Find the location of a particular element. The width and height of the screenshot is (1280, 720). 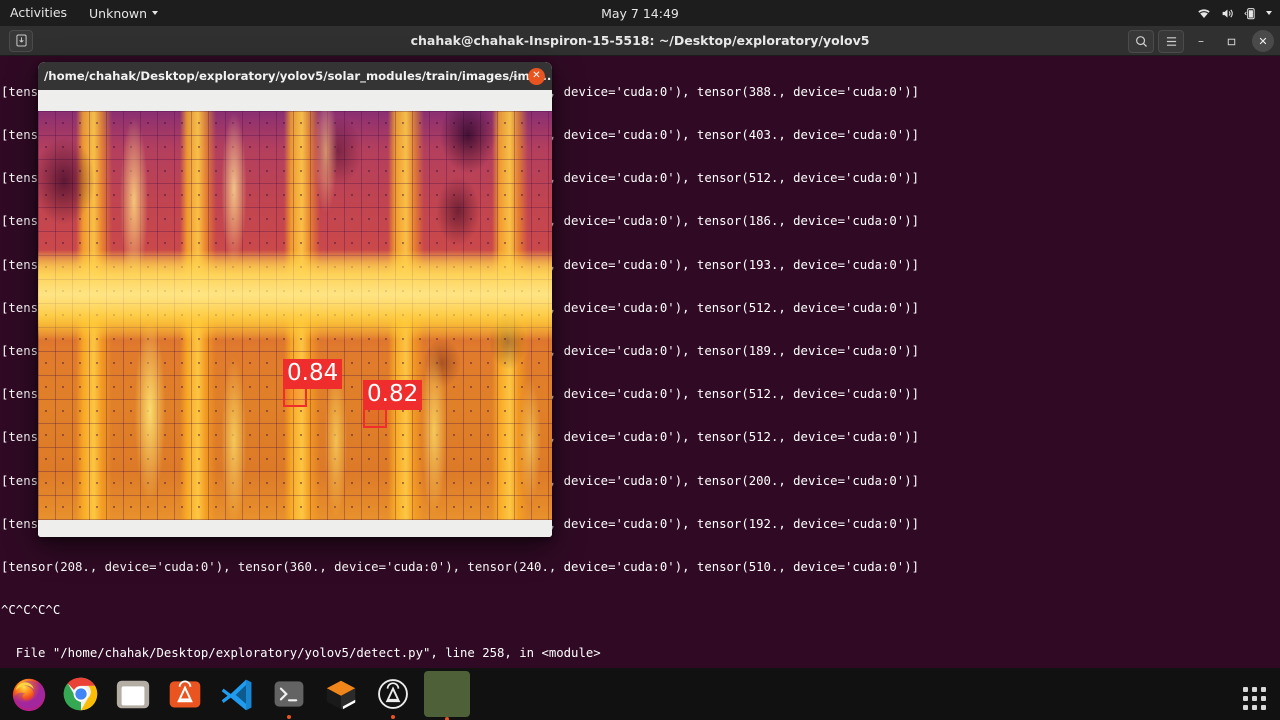

files-icon is located at coordinates (133, 694).